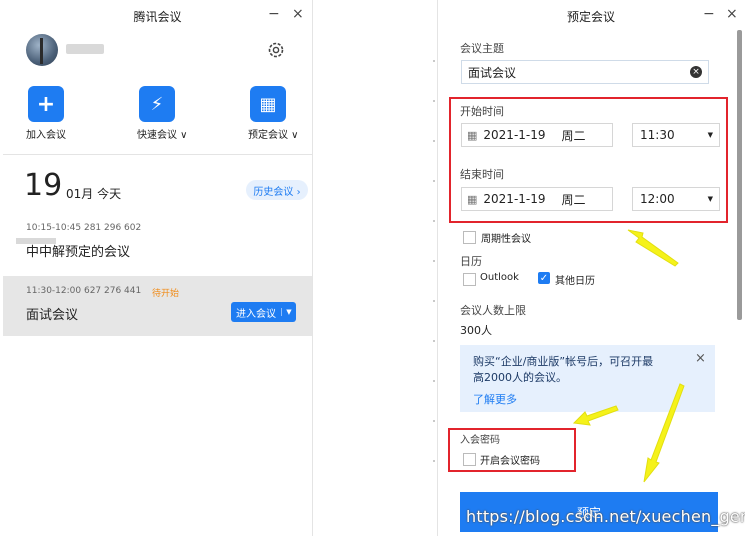 This screenshot has width=745, height=536. Describe the element at coordinates (94, 194) in the screenshot. I see `date-month-today: 01月 今天` at that location.